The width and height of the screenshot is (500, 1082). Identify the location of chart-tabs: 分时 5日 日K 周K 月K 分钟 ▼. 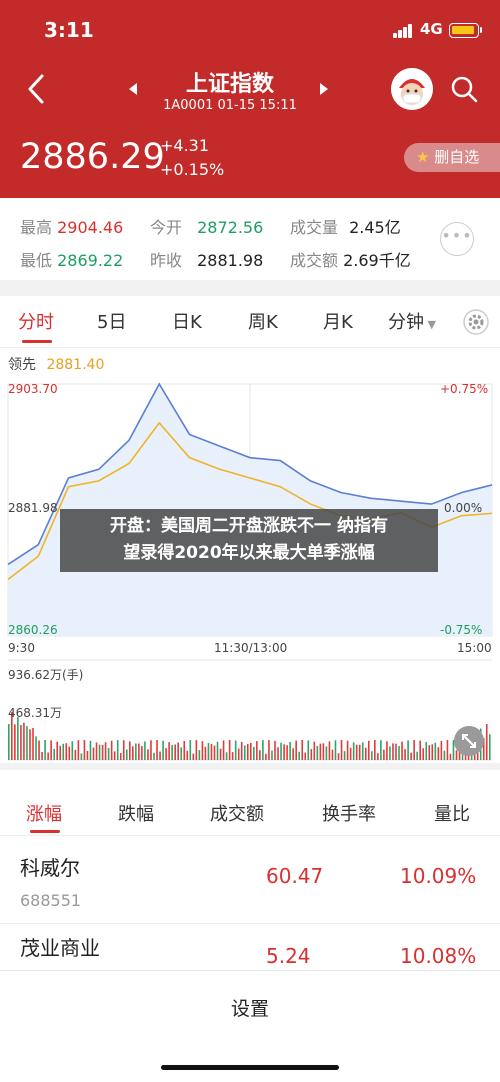
(250, 322).